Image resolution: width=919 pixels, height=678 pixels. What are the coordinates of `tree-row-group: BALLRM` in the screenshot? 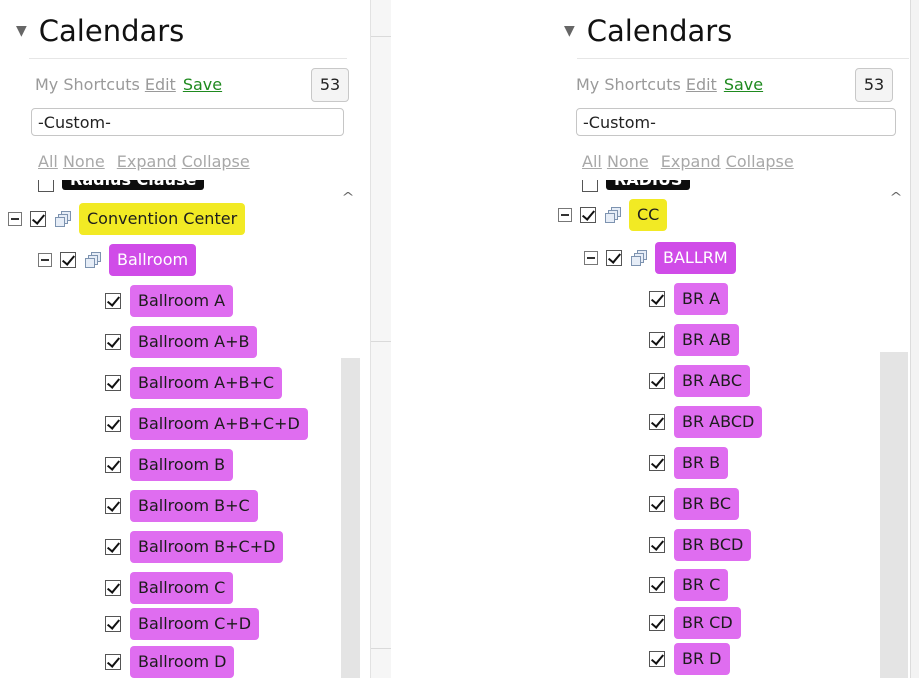 It's located at (660, 258).